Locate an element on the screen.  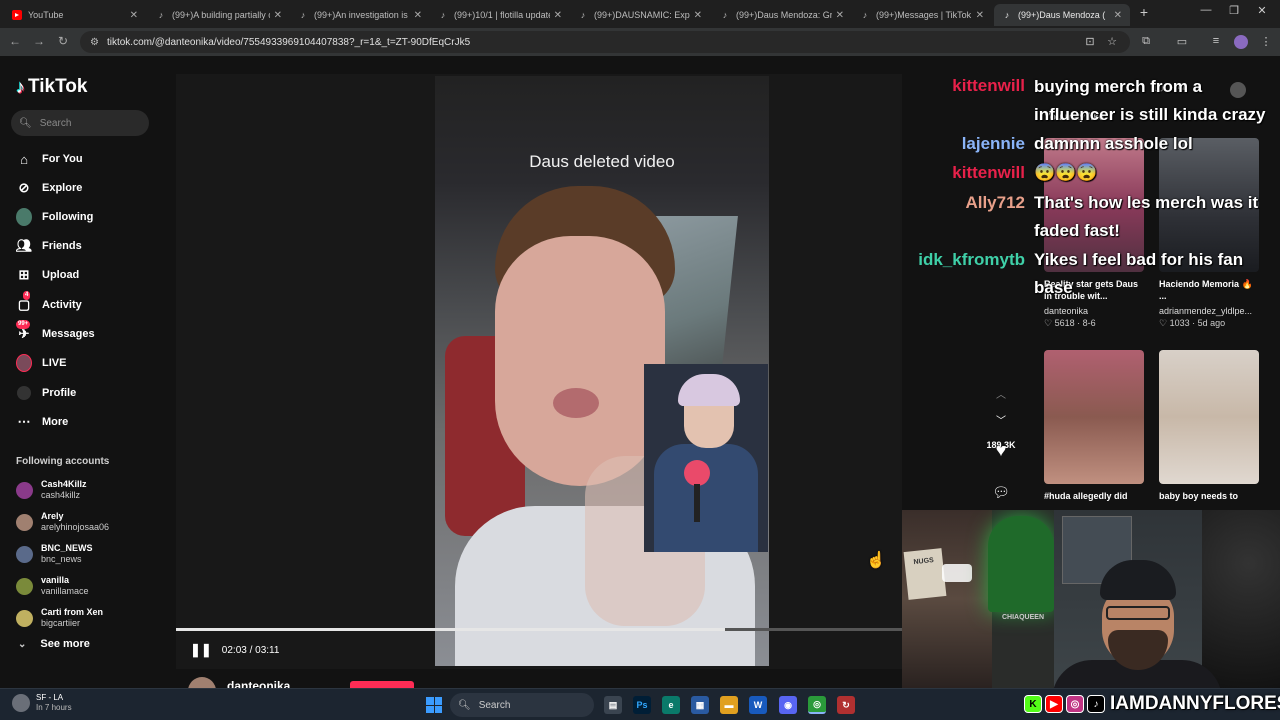
nav-profile: Profile is located at coordinates (46, 393).